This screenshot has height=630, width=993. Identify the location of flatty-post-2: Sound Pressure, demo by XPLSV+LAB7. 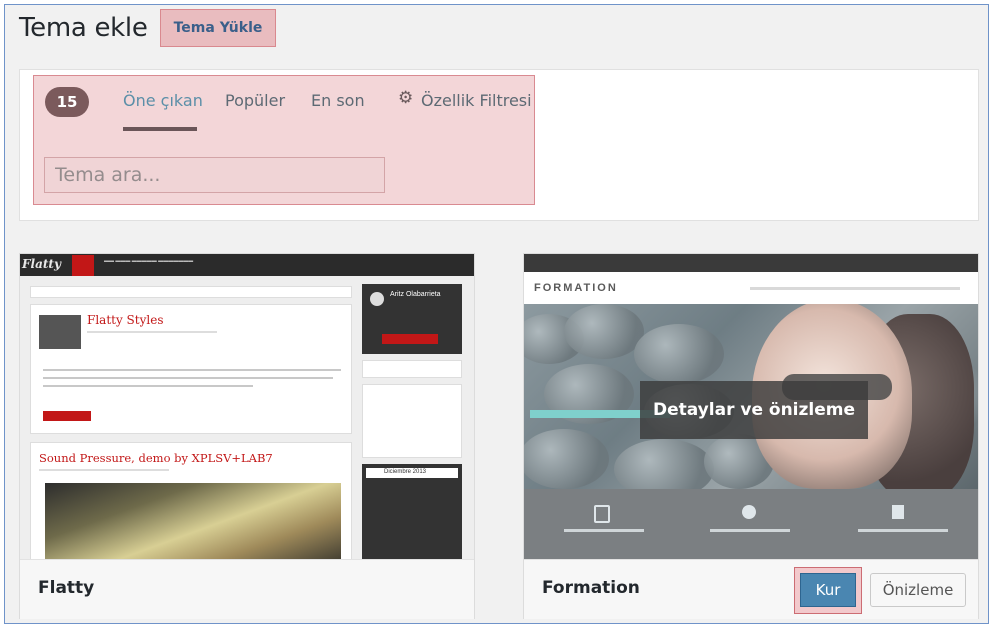
(191, 500).